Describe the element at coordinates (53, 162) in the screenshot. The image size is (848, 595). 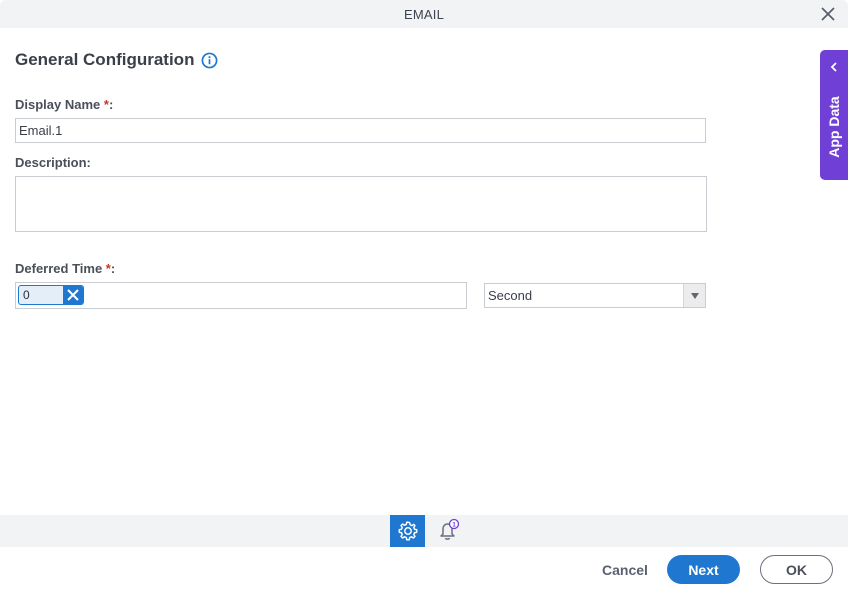
I see `description-label: Description:` at that location.